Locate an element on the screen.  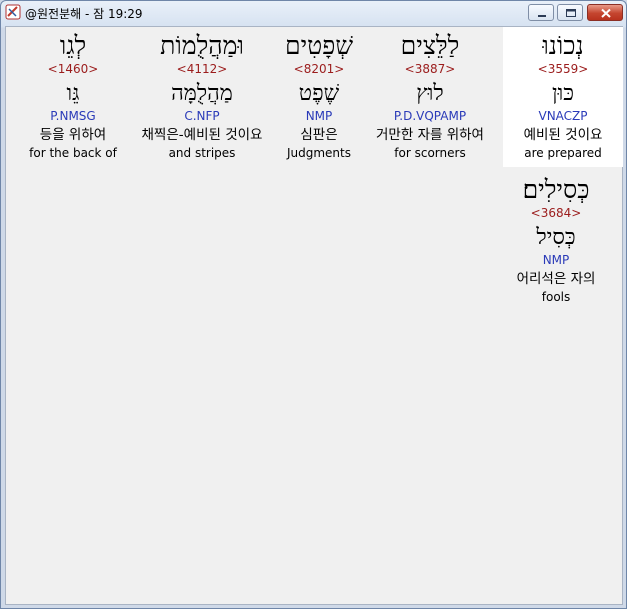
hebrew-word: לְגֵו is located at coordinates (73, 45).